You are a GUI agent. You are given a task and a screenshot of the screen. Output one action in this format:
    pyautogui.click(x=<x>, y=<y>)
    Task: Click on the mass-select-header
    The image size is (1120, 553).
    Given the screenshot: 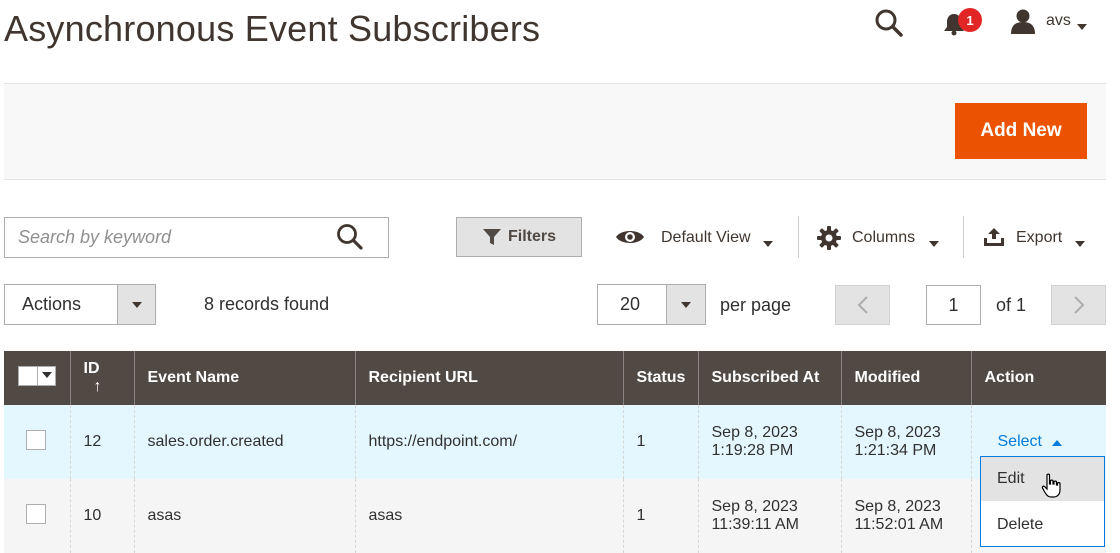 What is the action you would take?
    pyautogui.click(x=37, y=378)
    